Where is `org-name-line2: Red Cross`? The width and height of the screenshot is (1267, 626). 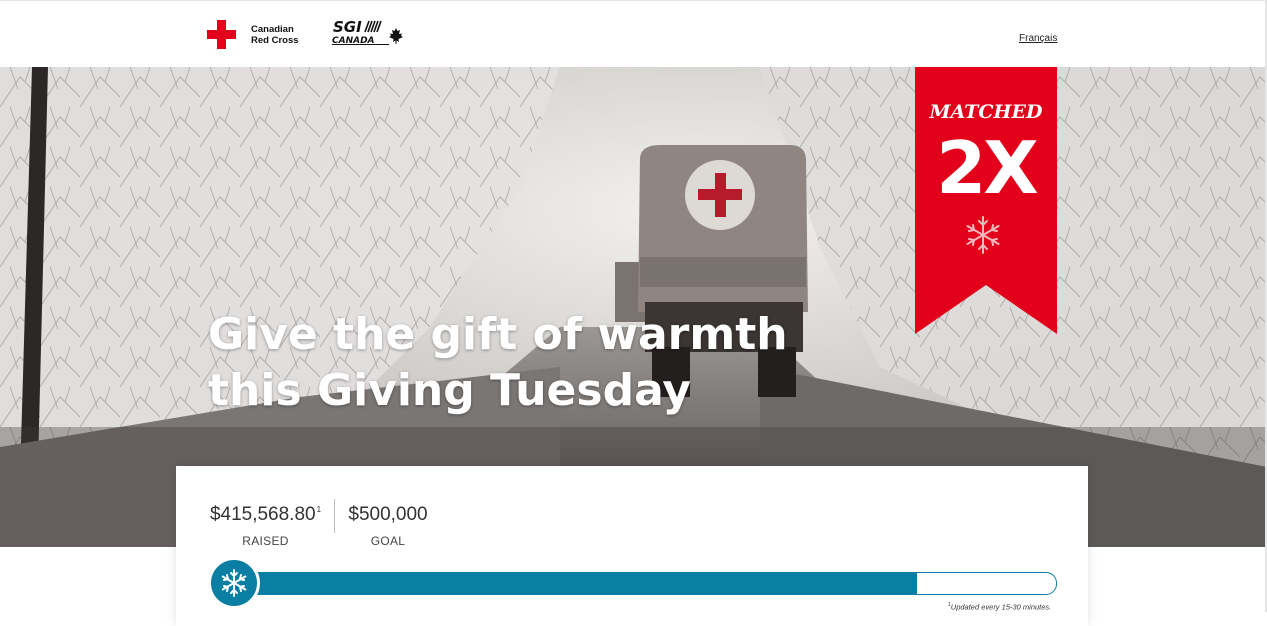 org-name-line2: Red Cross is located at coordinates (275, 40).